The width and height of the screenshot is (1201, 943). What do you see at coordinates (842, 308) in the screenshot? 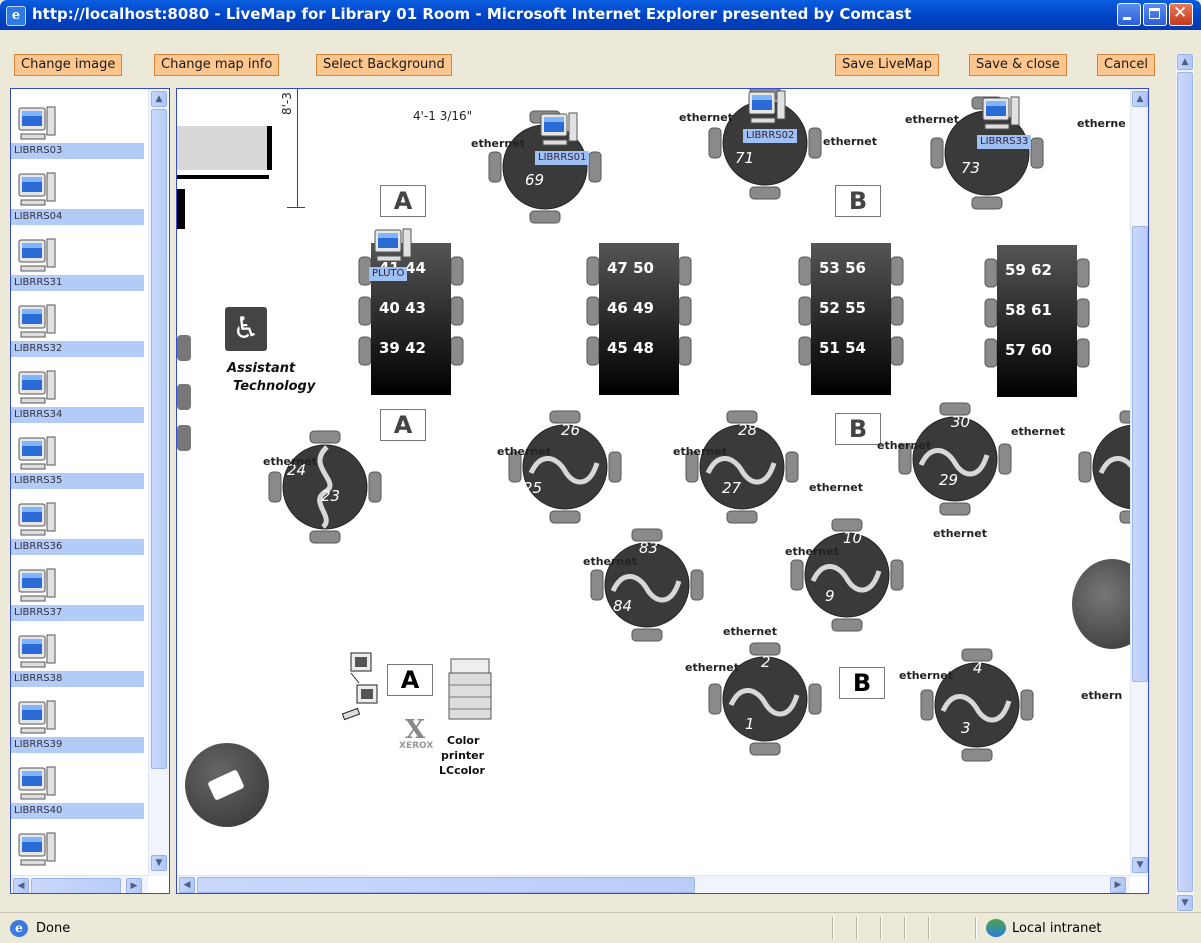
I see `bank-seat-numbers: 52 55` at bounding box center [842, 308].